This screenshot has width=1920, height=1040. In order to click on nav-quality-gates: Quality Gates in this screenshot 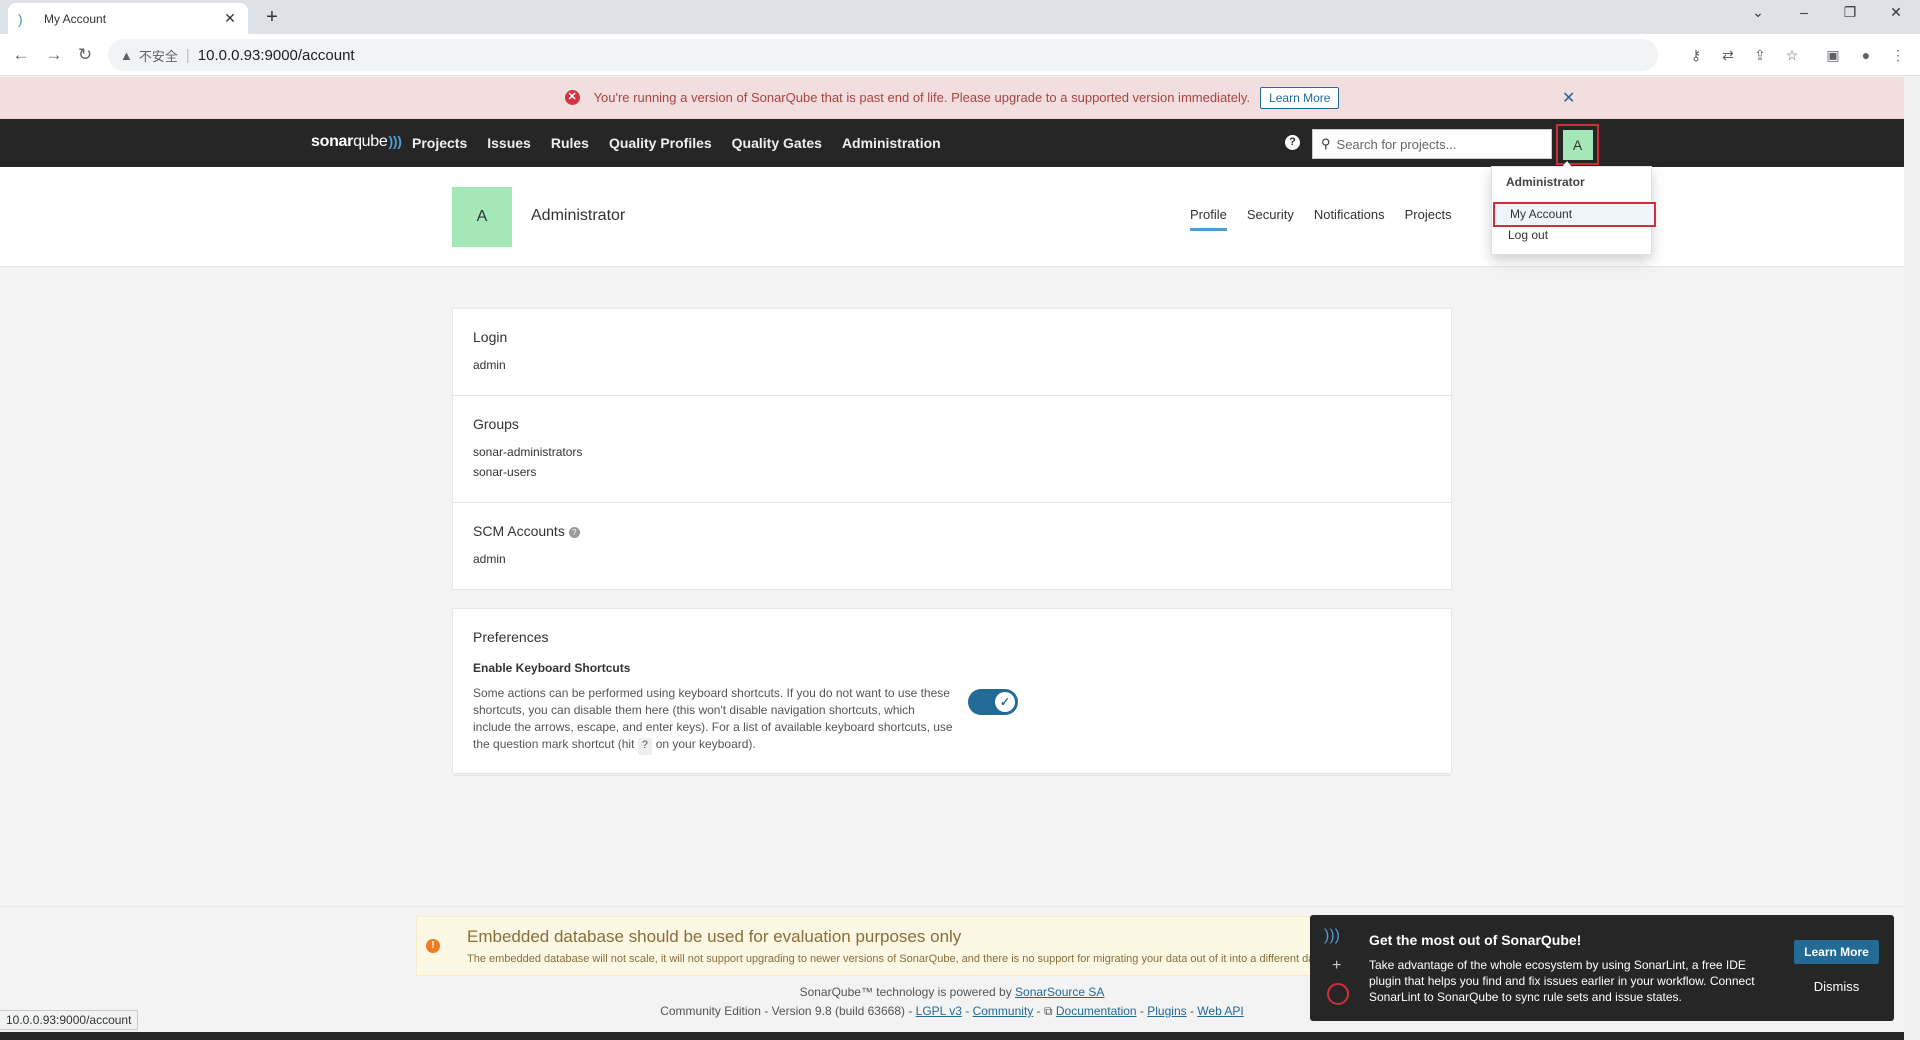, I will do `click(777, 143)`.